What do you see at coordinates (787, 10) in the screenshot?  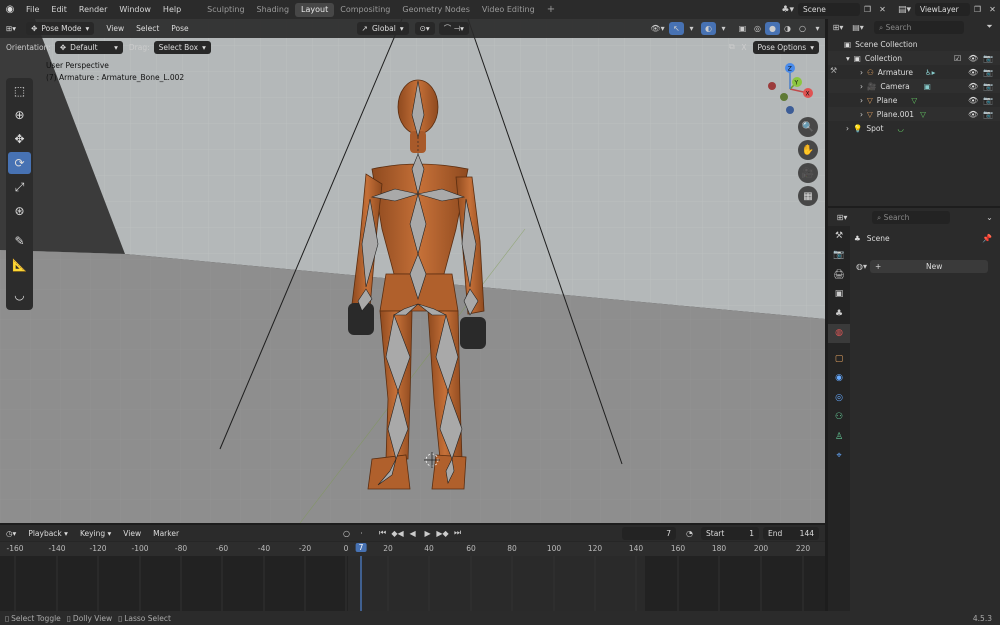 I see `scene-icon: ♣▾` at bounding box center [787, 10].